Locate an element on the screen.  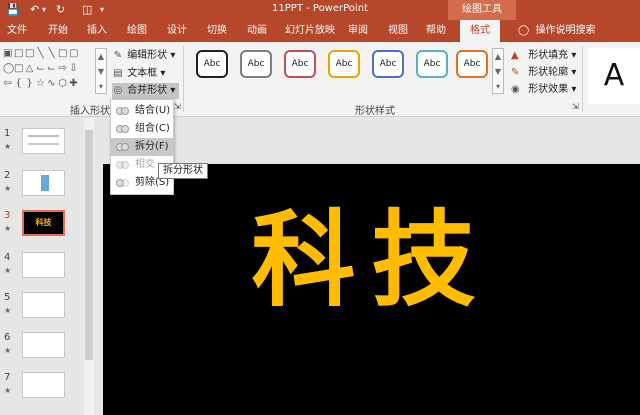
menu-item-label: 结合(U) is located at coordinates (153, 110).